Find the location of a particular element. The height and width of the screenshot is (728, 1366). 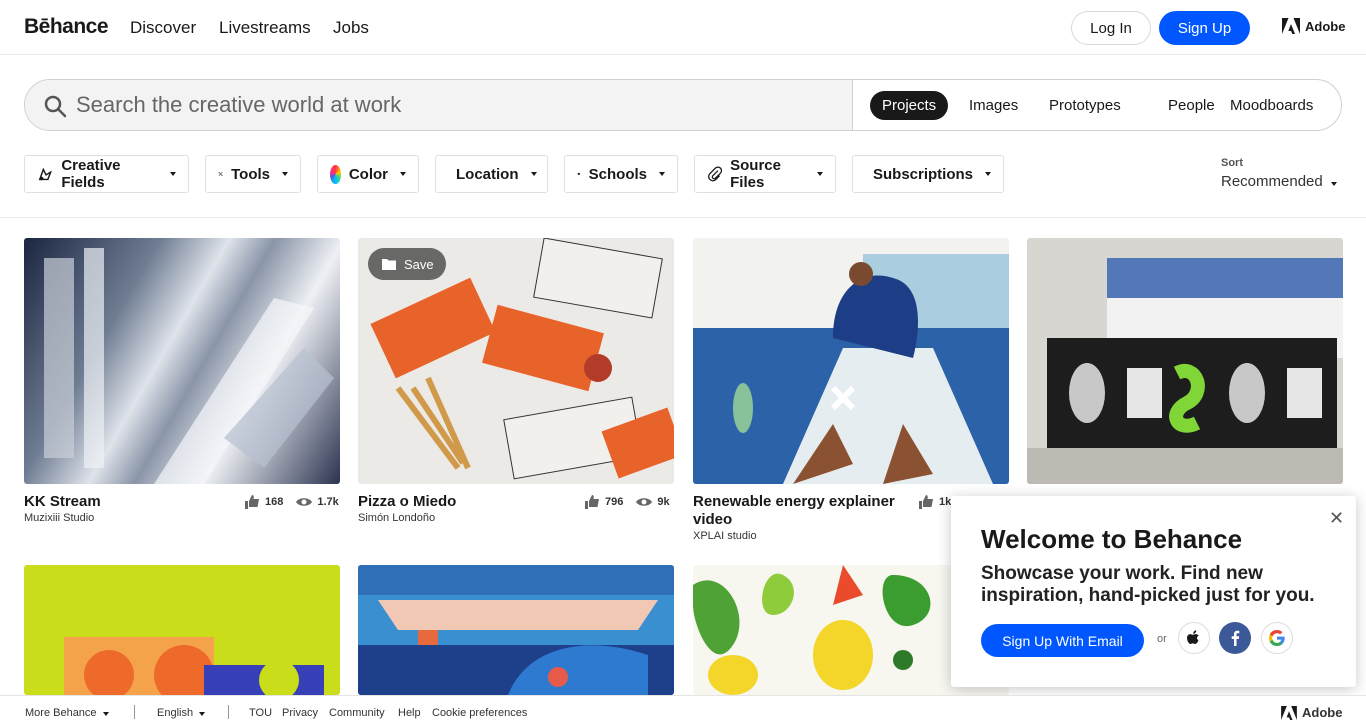

eye-icon is located at coordinates (304, 502).